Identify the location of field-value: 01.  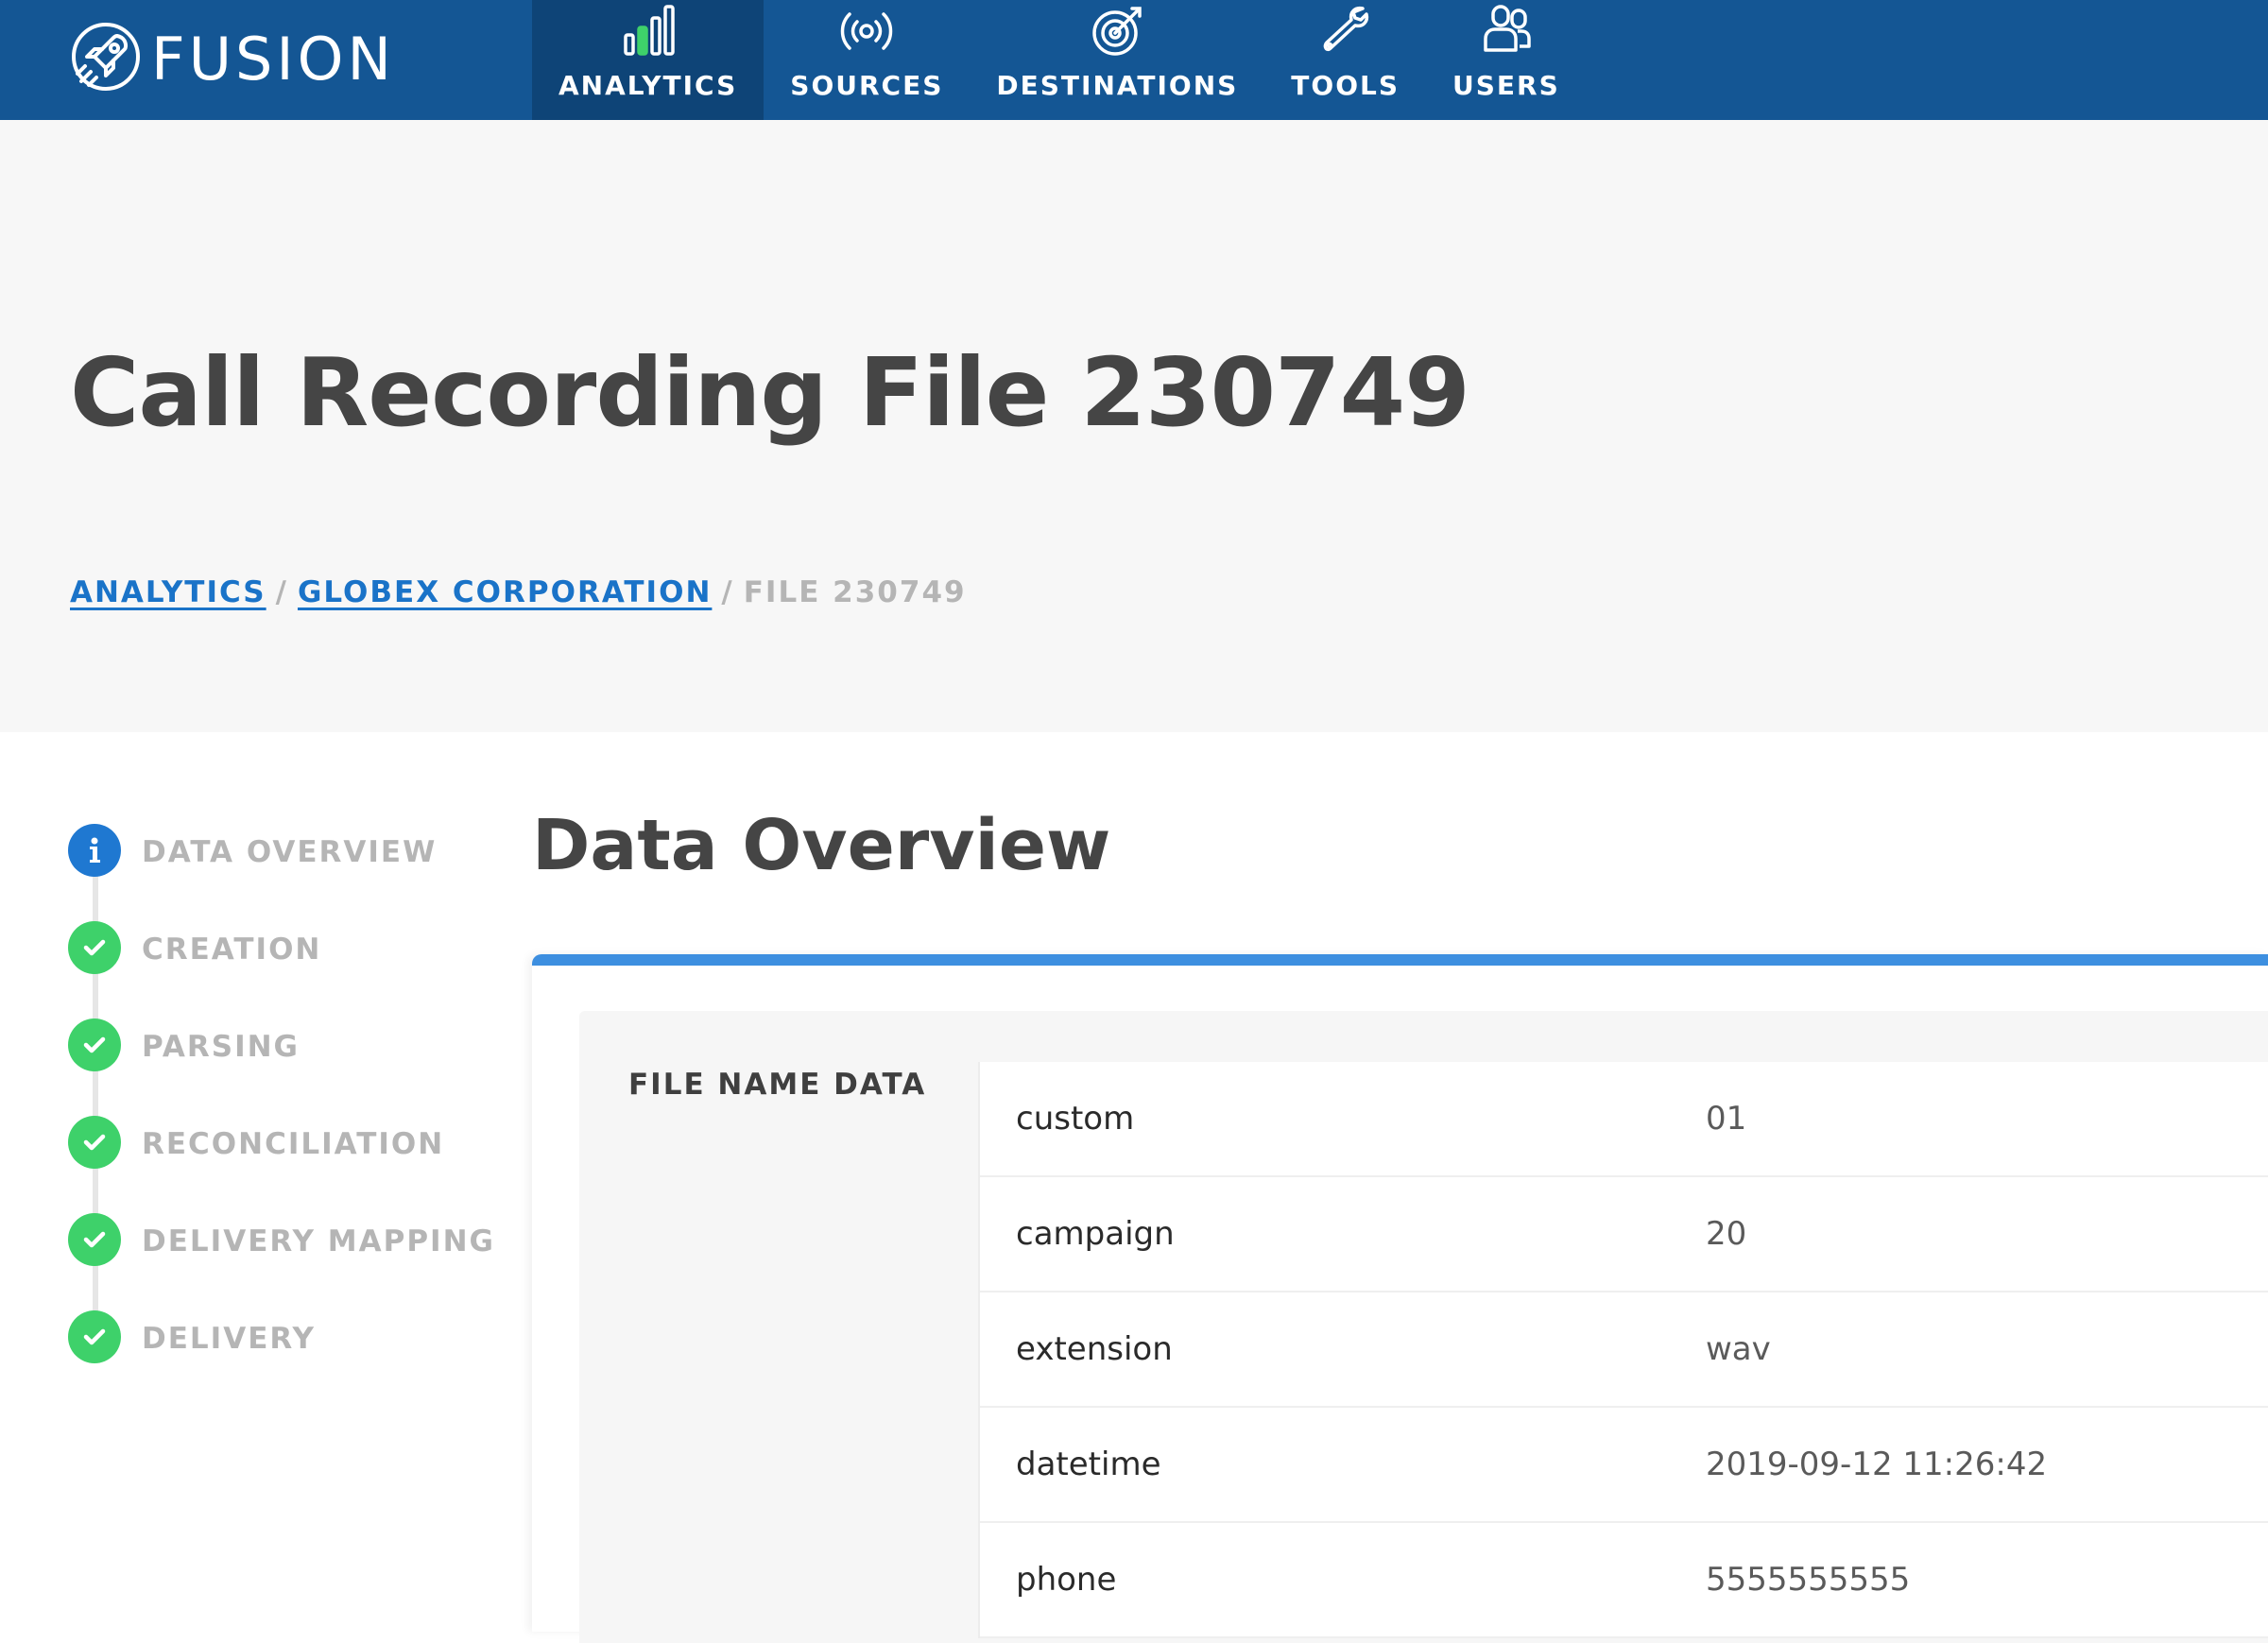
(1726, 1119).